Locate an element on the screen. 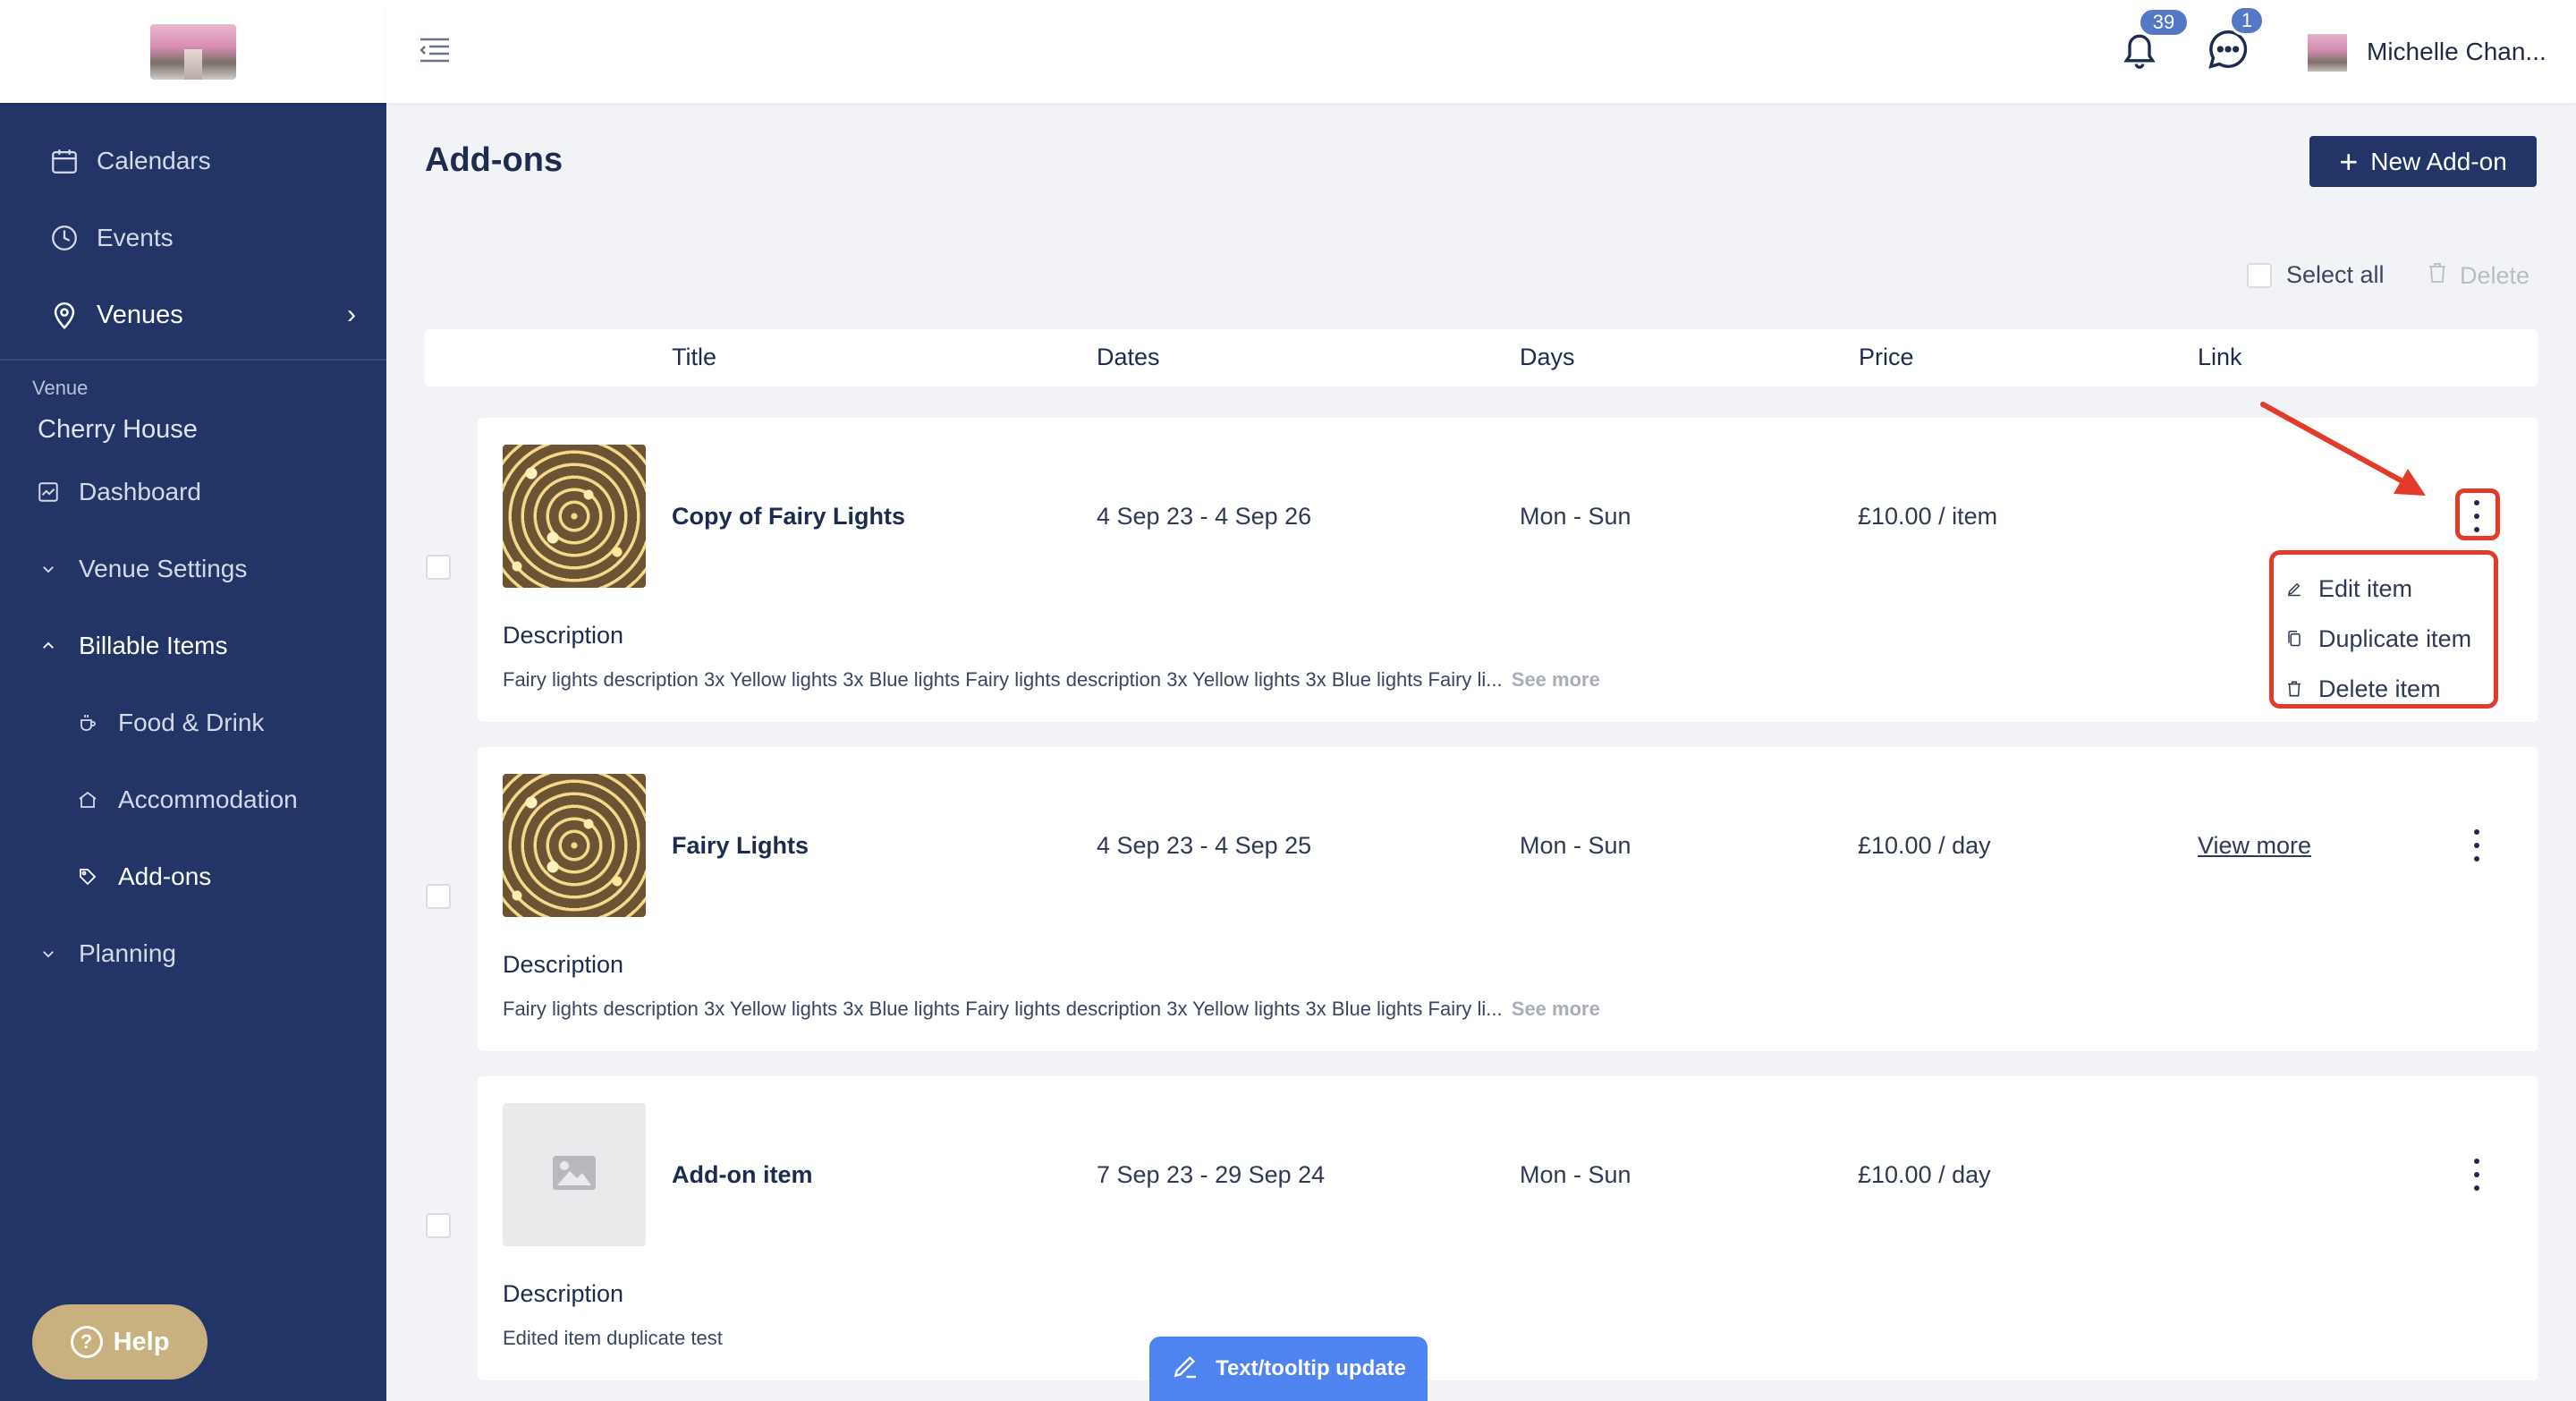 Image resolution: width=2576 pixels, height=1401 pixels. menu-item-edit: Edit item is located at coordinates (2384, 589).